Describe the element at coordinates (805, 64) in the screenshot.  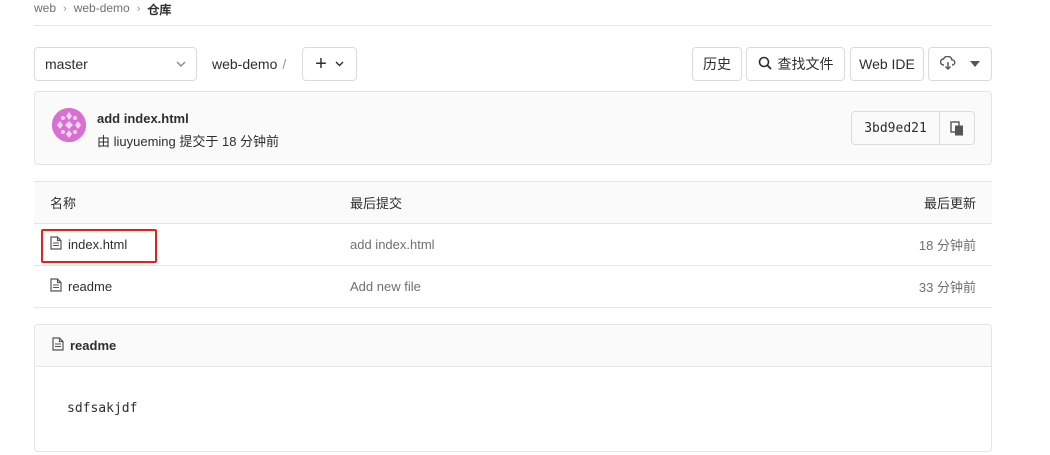
I see `find-file-label: 查找文件` at that location.